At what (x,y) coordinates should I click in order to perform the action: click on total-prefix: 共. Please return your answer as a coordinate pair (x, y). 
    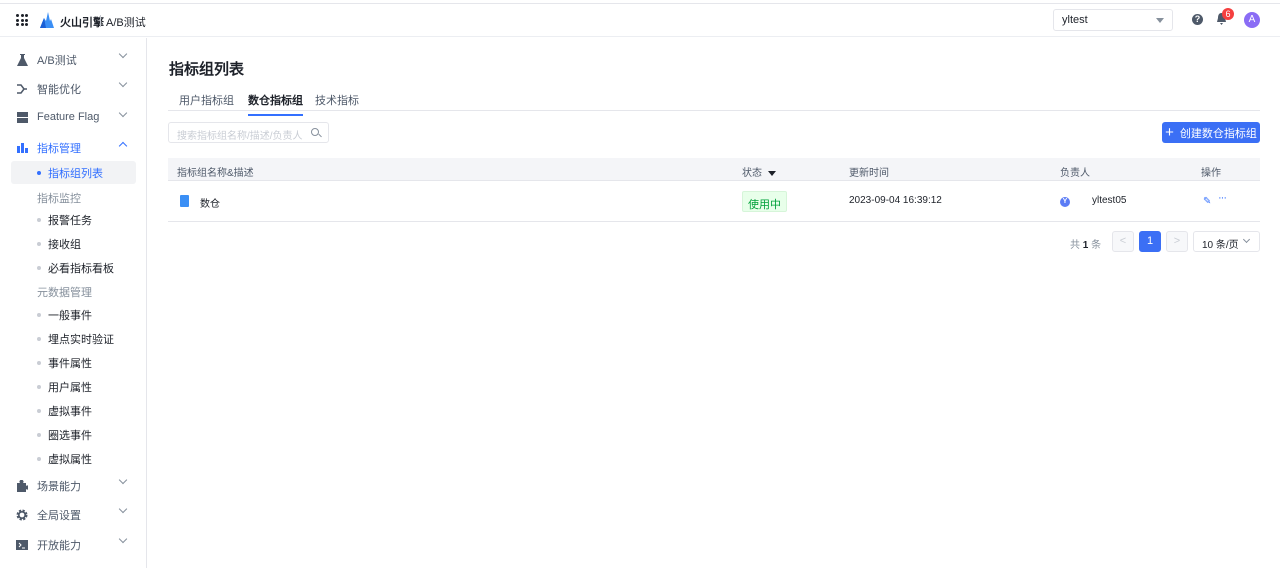
    Looking at the image, I should click on (1075, 245).